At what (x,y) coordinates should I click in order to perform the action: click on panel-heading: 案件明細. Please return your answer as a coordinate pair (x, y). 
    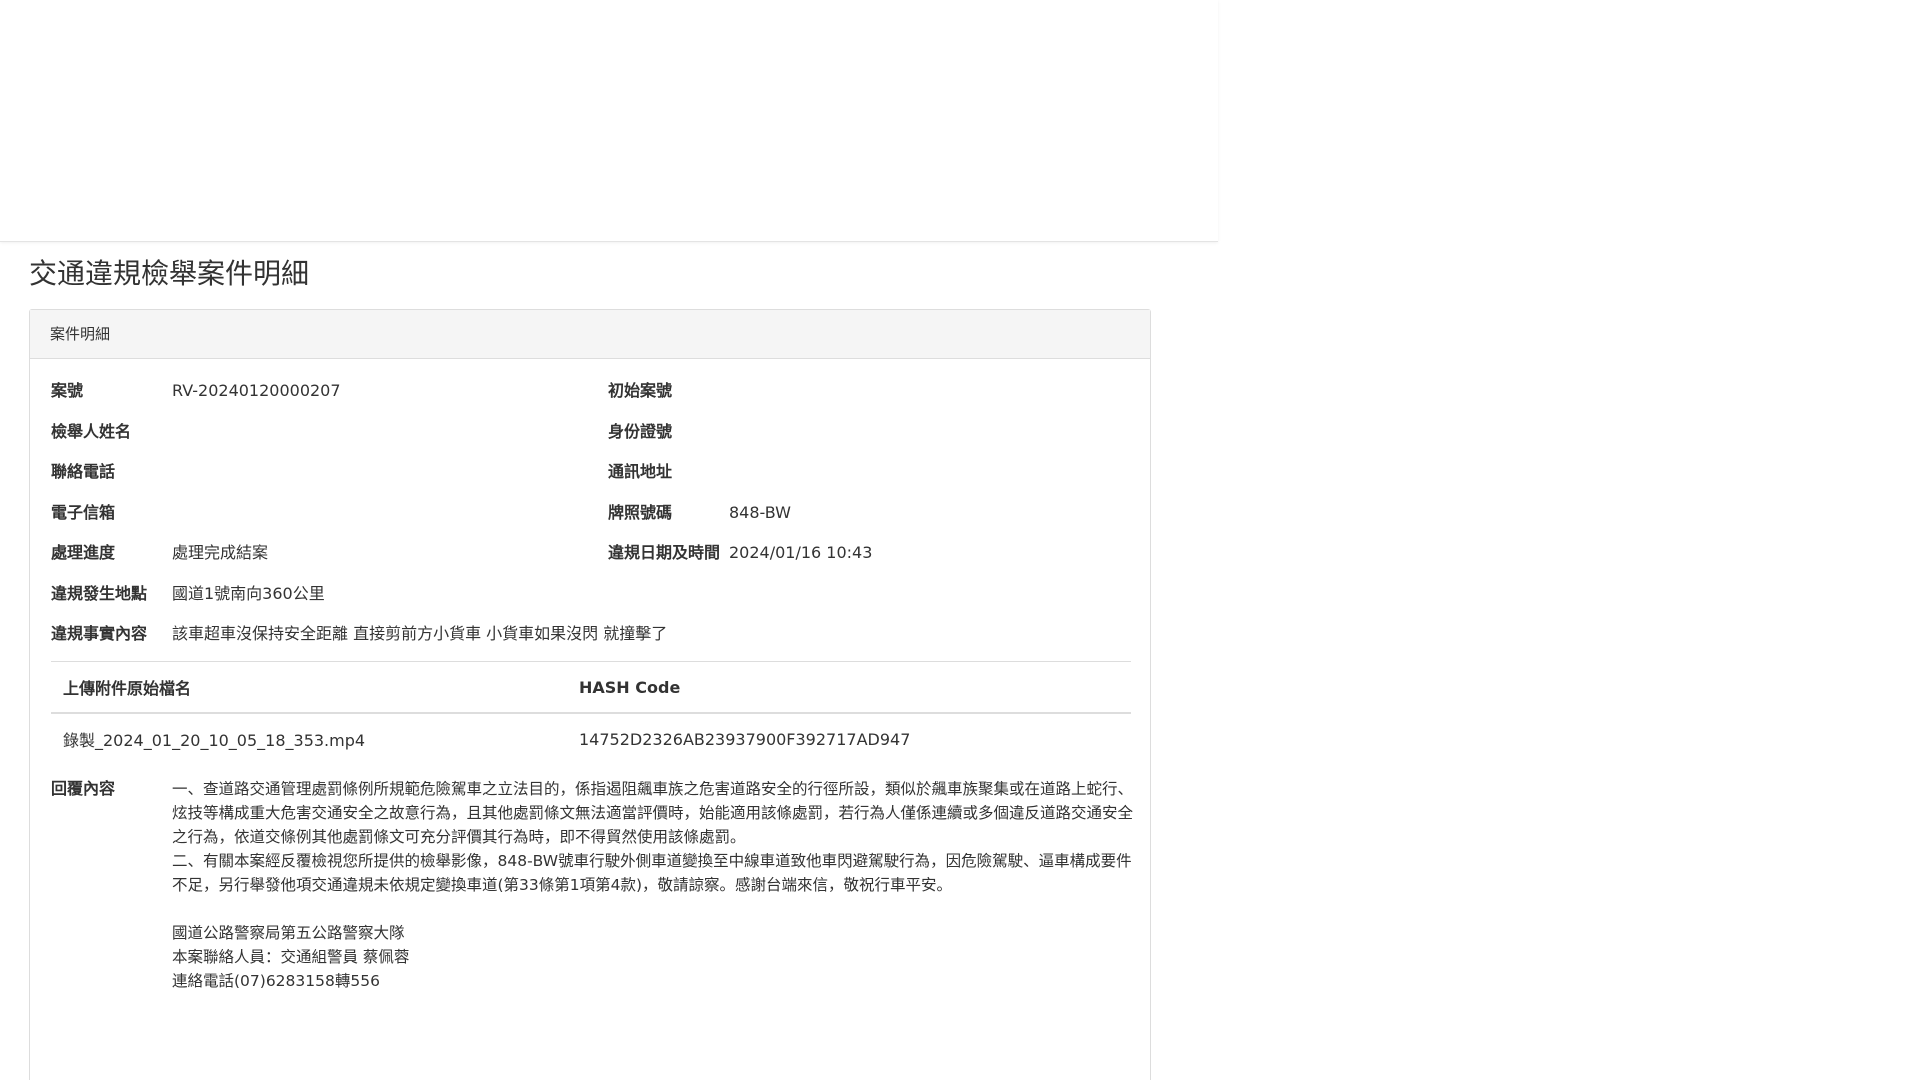
    Looking at the image, I should click on (590, 334).